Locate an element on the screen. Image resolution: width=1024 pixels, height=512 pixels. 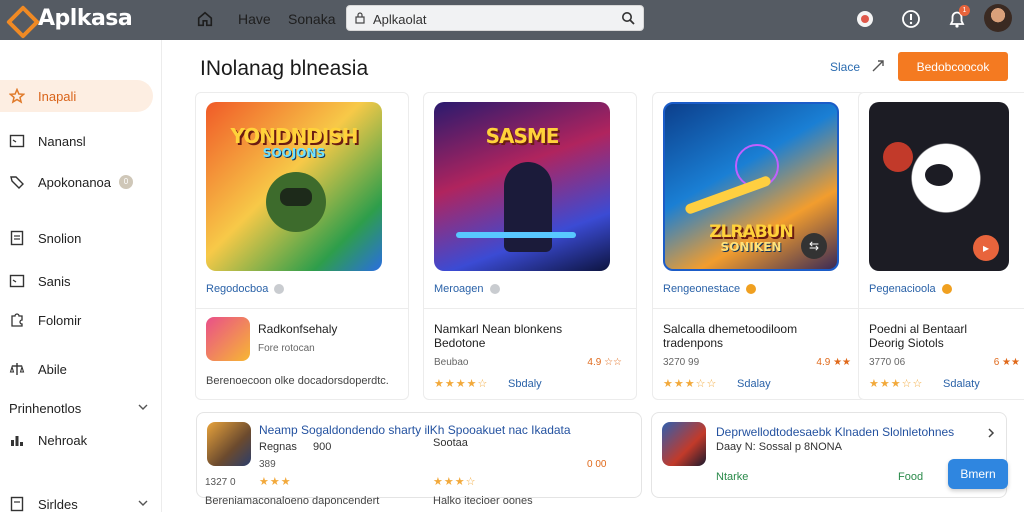
lock-icon is located at coordinates (360, 18).